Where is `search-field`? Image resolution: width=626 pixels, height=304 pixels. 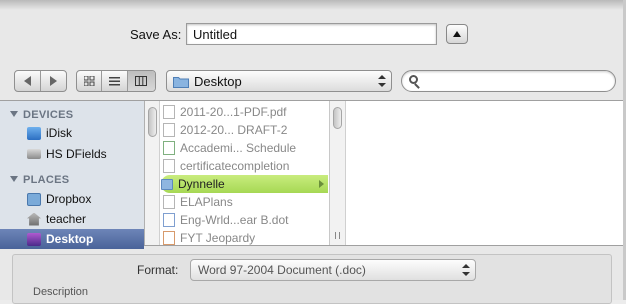 search-field is located at coordinates (508, 81).